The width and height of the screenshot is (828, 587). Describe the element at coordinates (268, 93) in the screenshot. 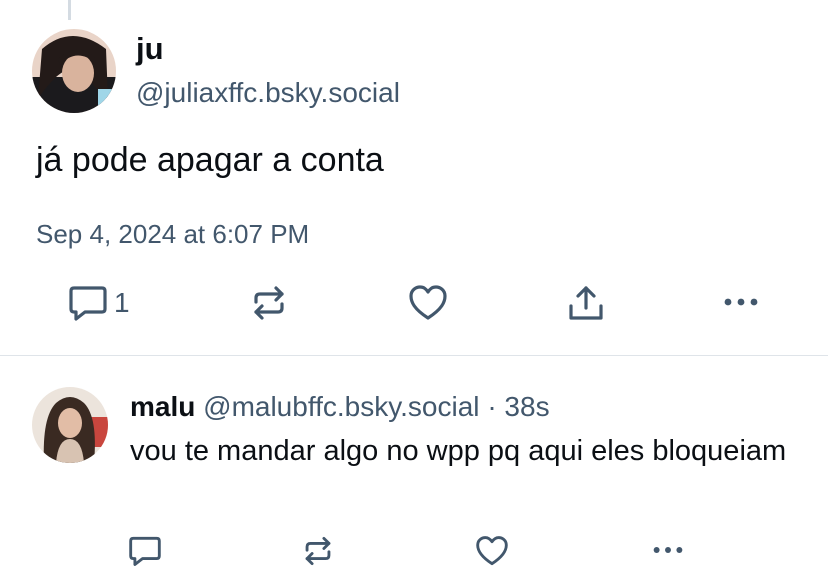

I see `post-author-handle: @juliaxffc.bsky.social` at that location.